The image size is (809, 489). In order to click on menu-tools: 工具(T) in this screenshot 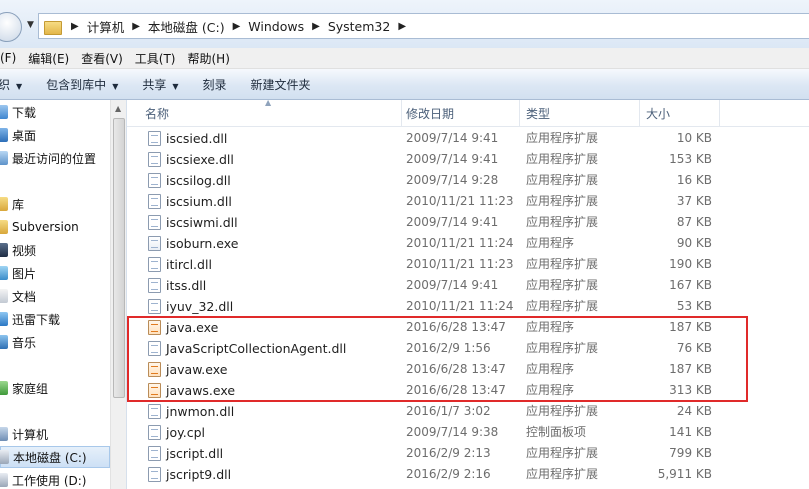, I will do `click(155, 58)`.